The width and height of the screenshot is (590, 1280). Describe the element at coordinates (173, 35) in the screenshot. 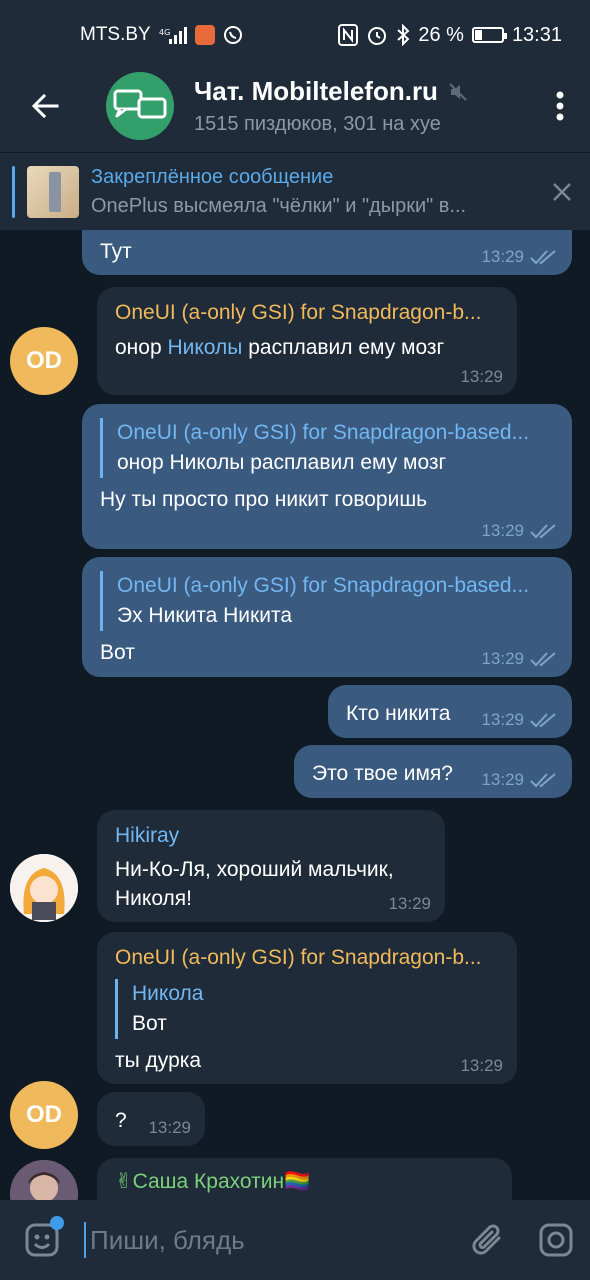

I see `signal-icon: 4G` at that location.